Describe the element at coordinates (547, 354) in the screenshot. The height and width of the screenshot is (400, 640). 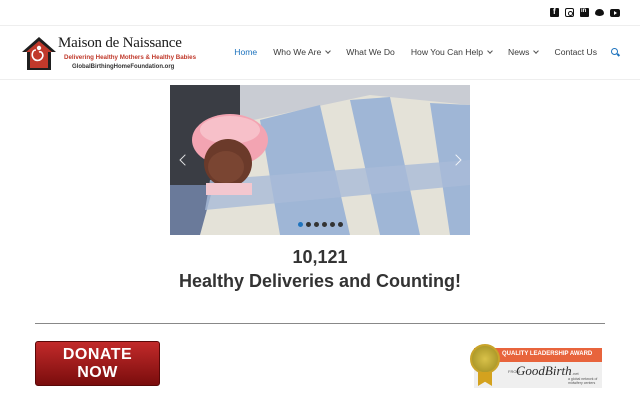
I see `award-banner-text: QUALITY LEADERSHIP AWARD` at that location.